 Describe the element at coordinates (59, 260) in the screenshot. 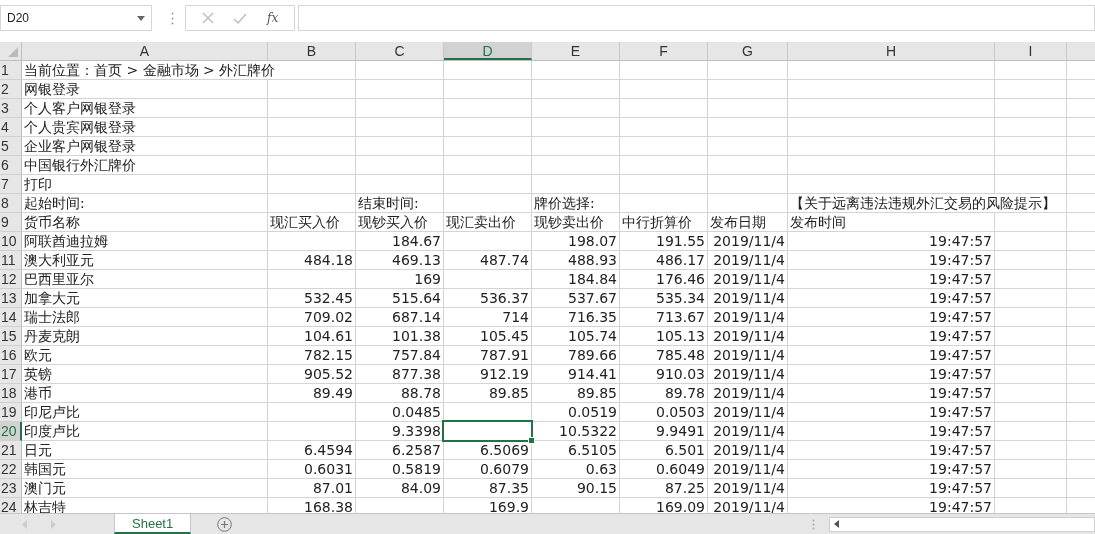

I see `table-cell: 澳大利亚元` at that location.